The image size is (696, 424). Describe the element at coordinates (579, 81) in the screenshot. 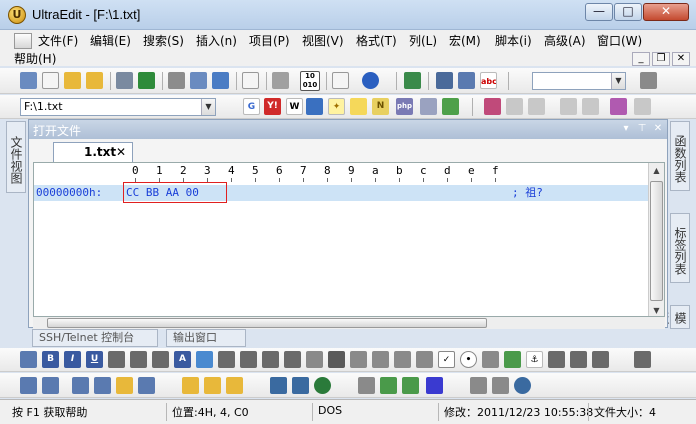

I see `search-combo: ▼` at that location.